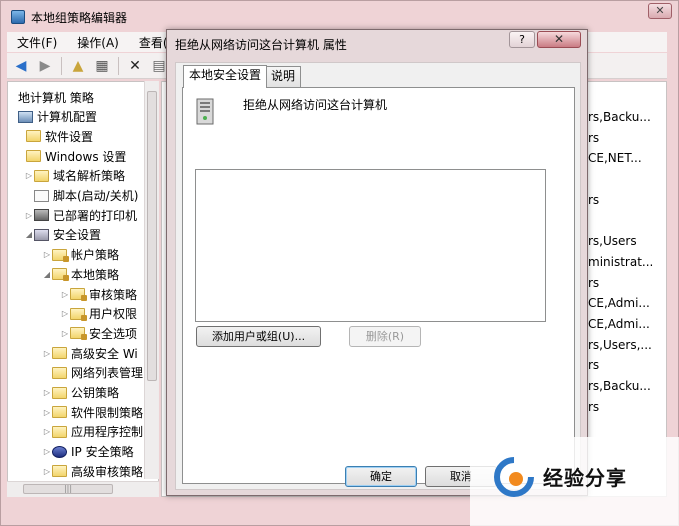 The width and height of the screenshot is (679, 526). What do you see at coordinates (225, 76) in the screenshot?
I see `tab-local-security-setting: 本地安全设置` at bounding box center [225, 76].